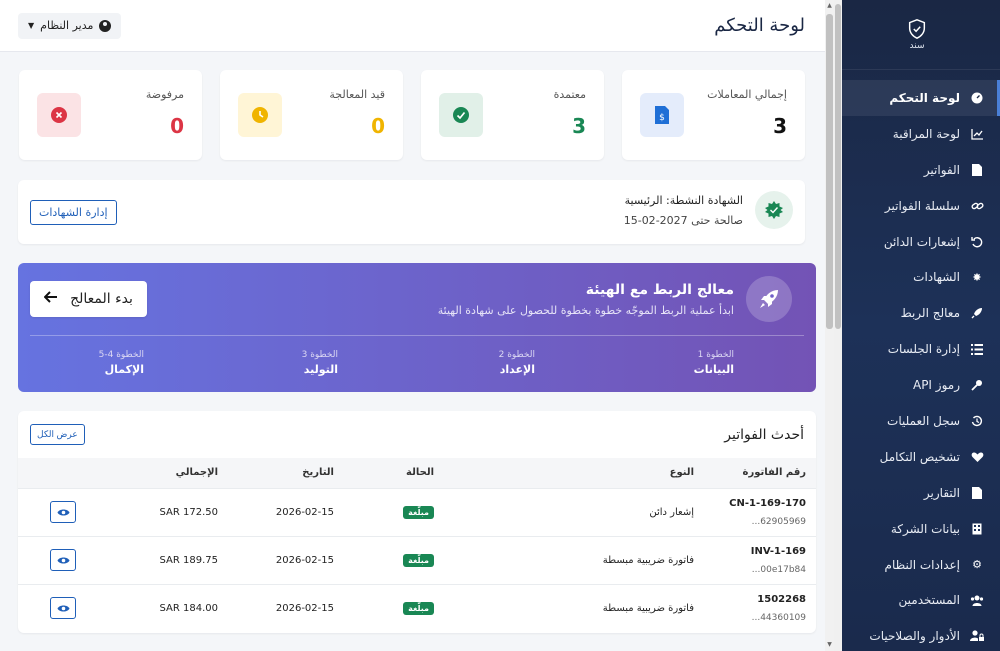 The width and height of the screenshot is (1000, 651). Describe the element at coordinates (917, 29) in the screenshot. I see `shield-icon` at that location.